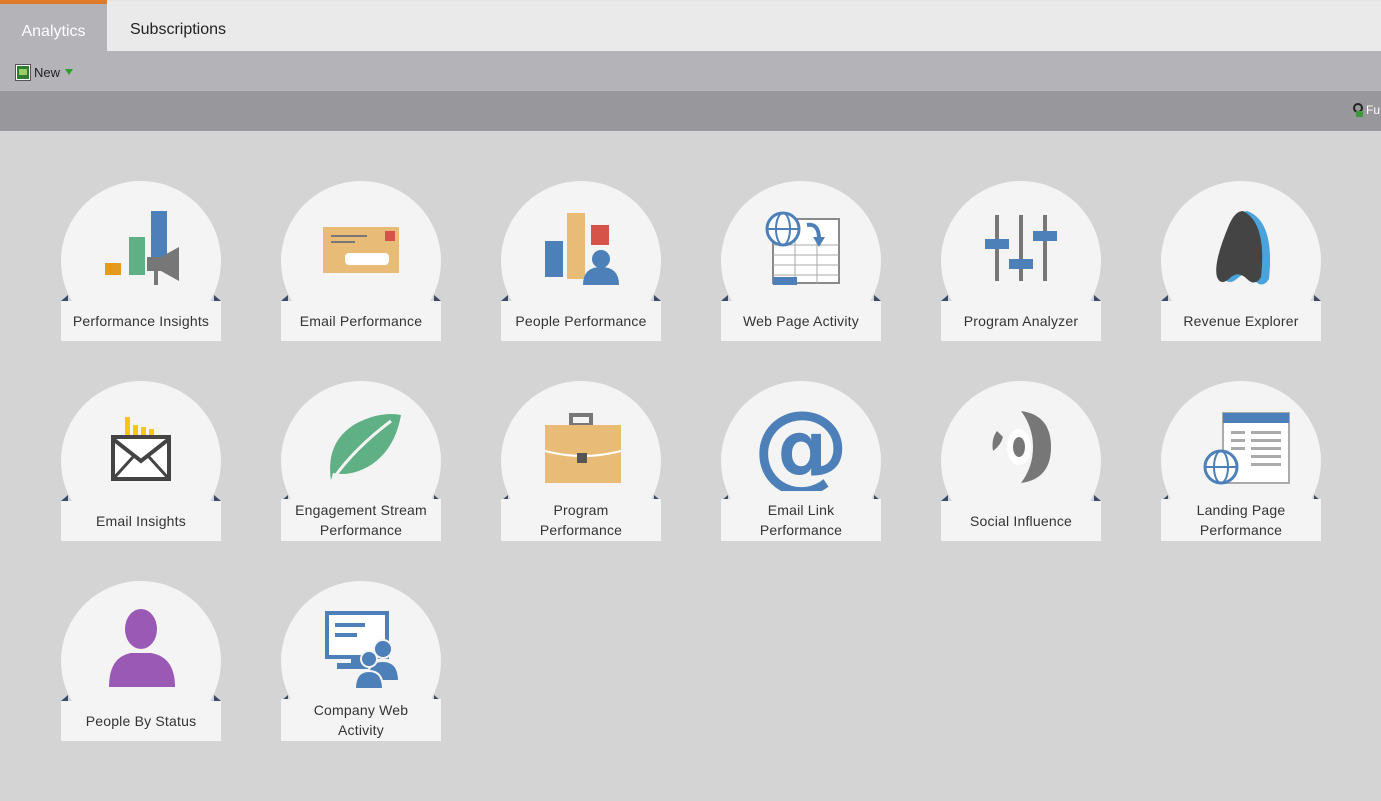 Image resolution: width=1381 pixels, height=801 pixels. Describe the element at coordinates (361, 720) in the screenshot. I see `tile-label: Company Web Activity` at that location.